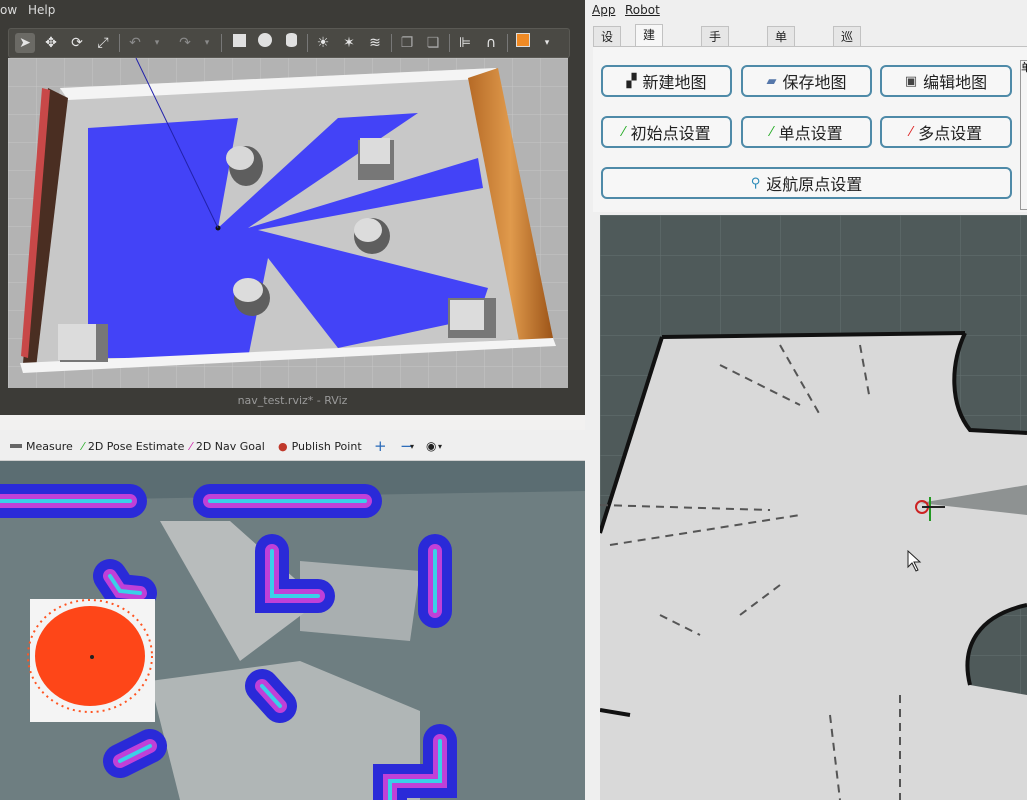 The image size is (1027, 800). What do you see at coordinates (349, 43) in the screenshot?
I see `spot-light-icon: ✶` at bounding box center [349, 43].